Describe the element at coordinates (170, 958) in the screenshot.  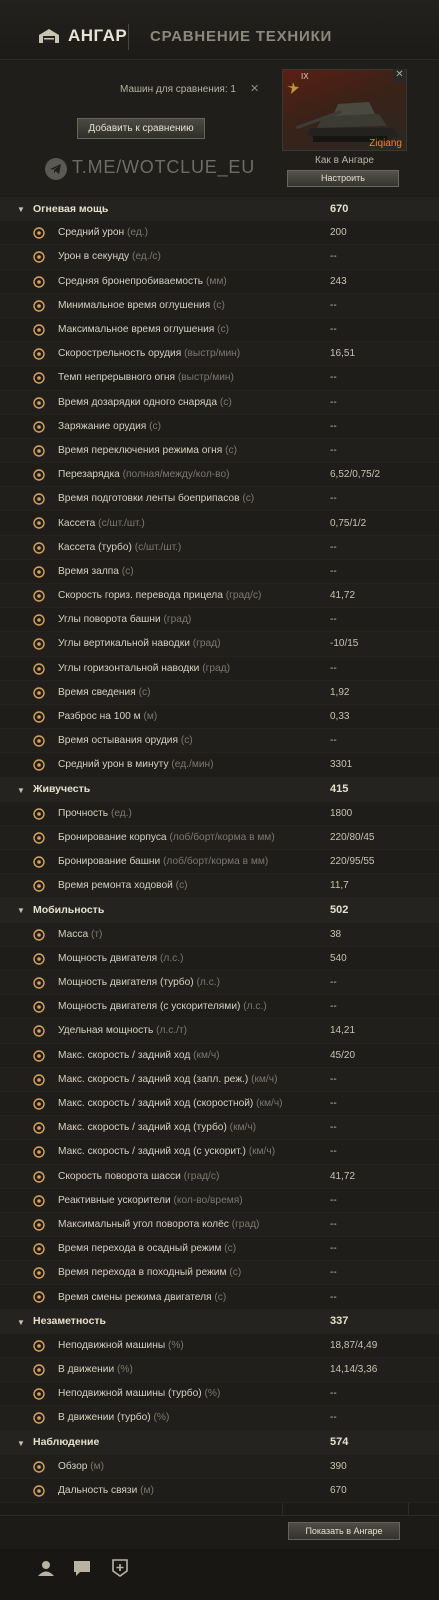
I see `stat-unit: (л.с.)` at that location.